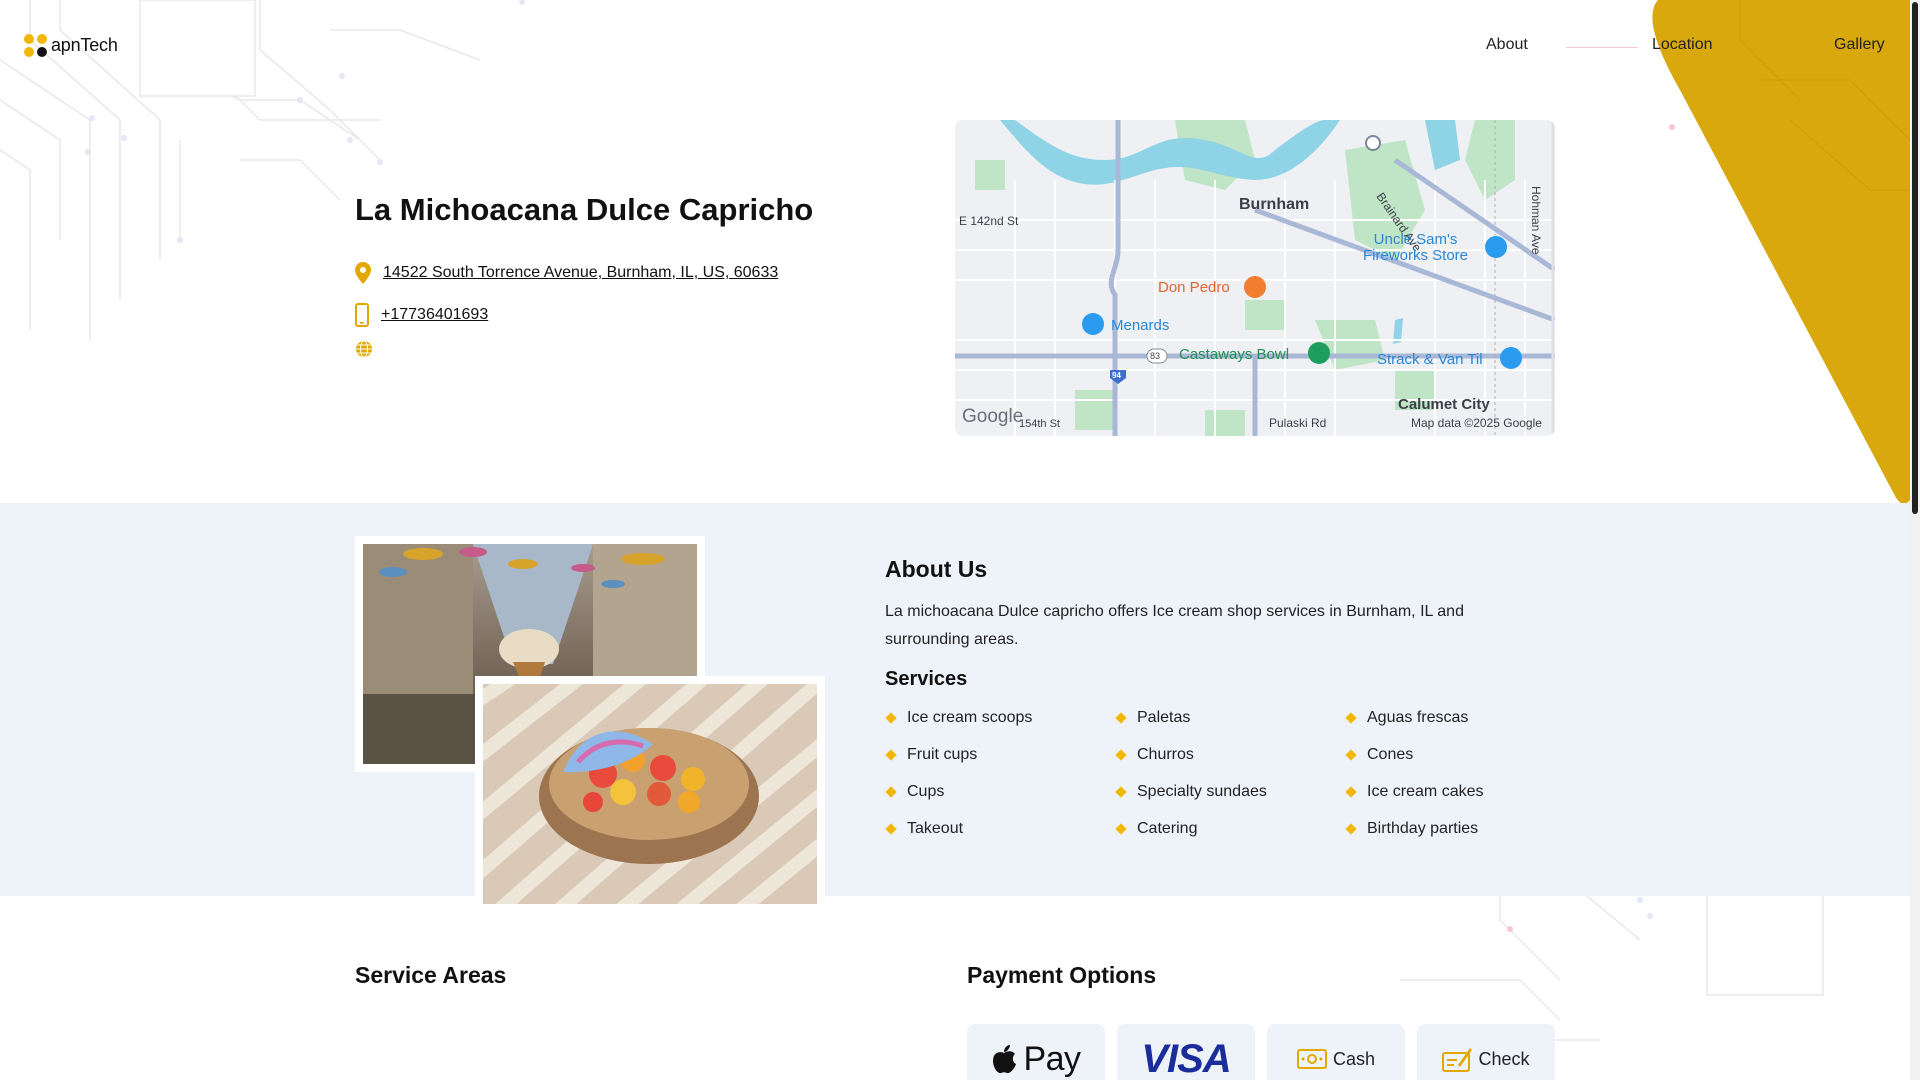 This screenshot has width=1920, height=1080. Describe the element at coordinates (362, 315) in the screenshot. I see `phone-icon` at that location.